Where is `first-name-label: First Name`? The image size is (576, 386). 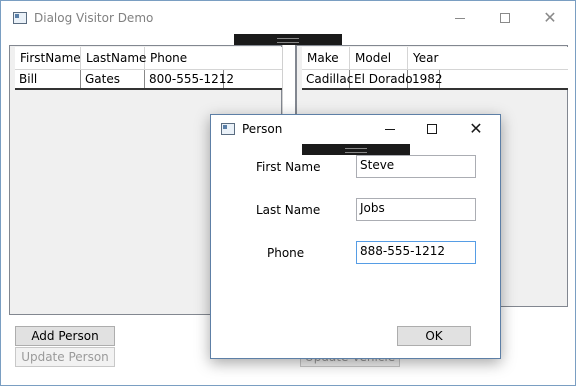 first-name-label: First Name is located at coordinates (288, 167).